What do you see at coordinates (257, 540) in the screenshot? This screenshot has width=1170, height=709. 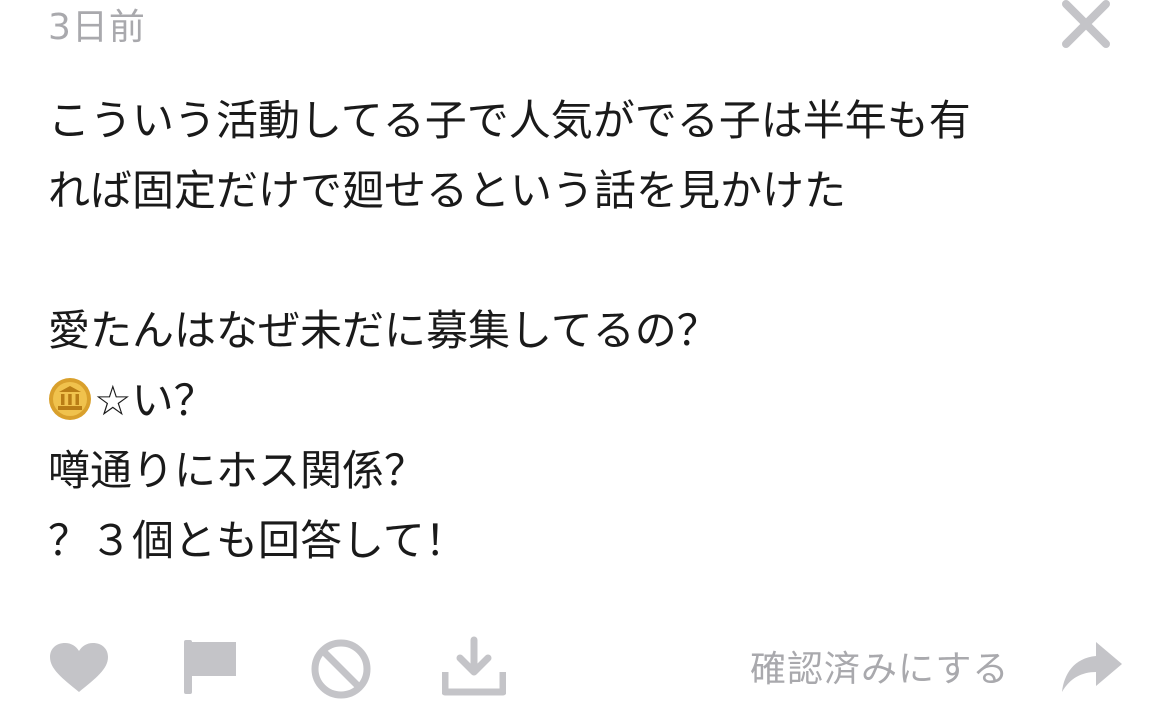 I see `message-line: ？３個とも回答して！` at bounding box center [257, 540].